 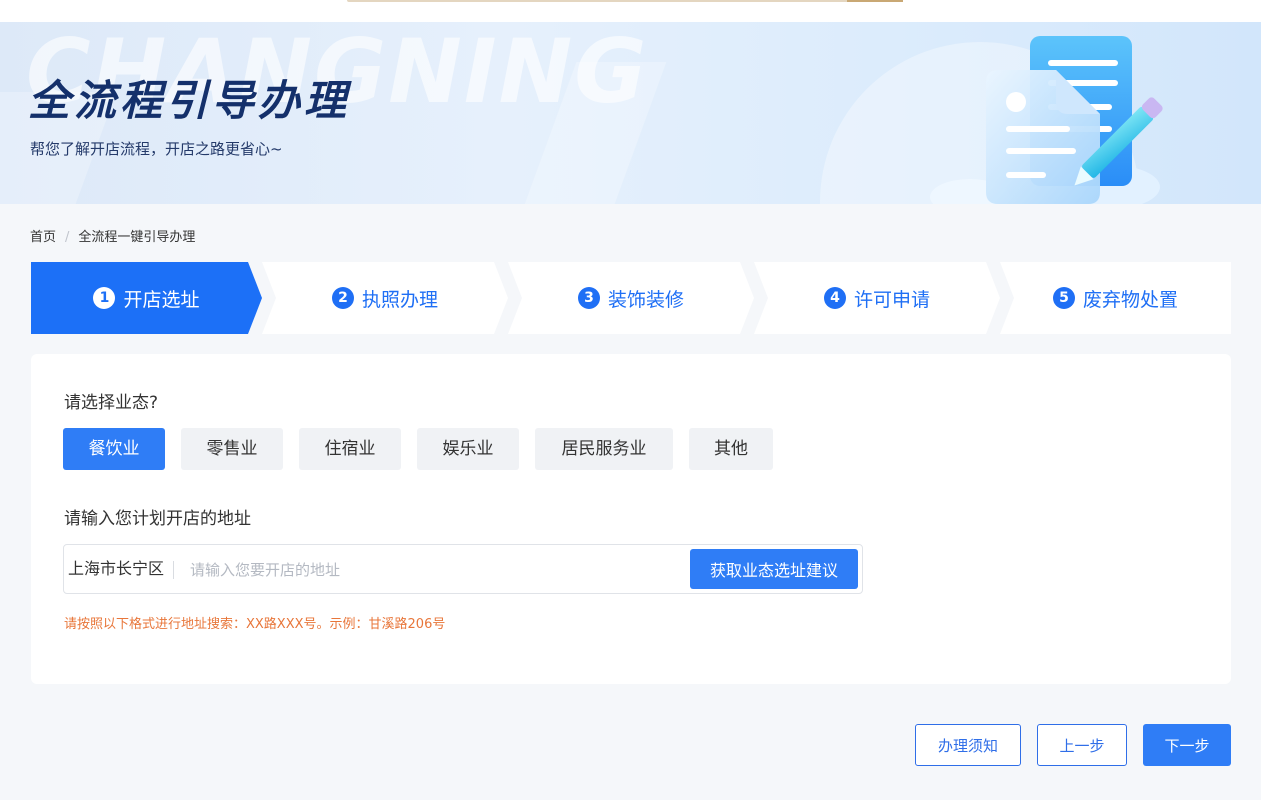 I want to click on step-site-selection: 1 开店选址, so click(x=146, y=298).